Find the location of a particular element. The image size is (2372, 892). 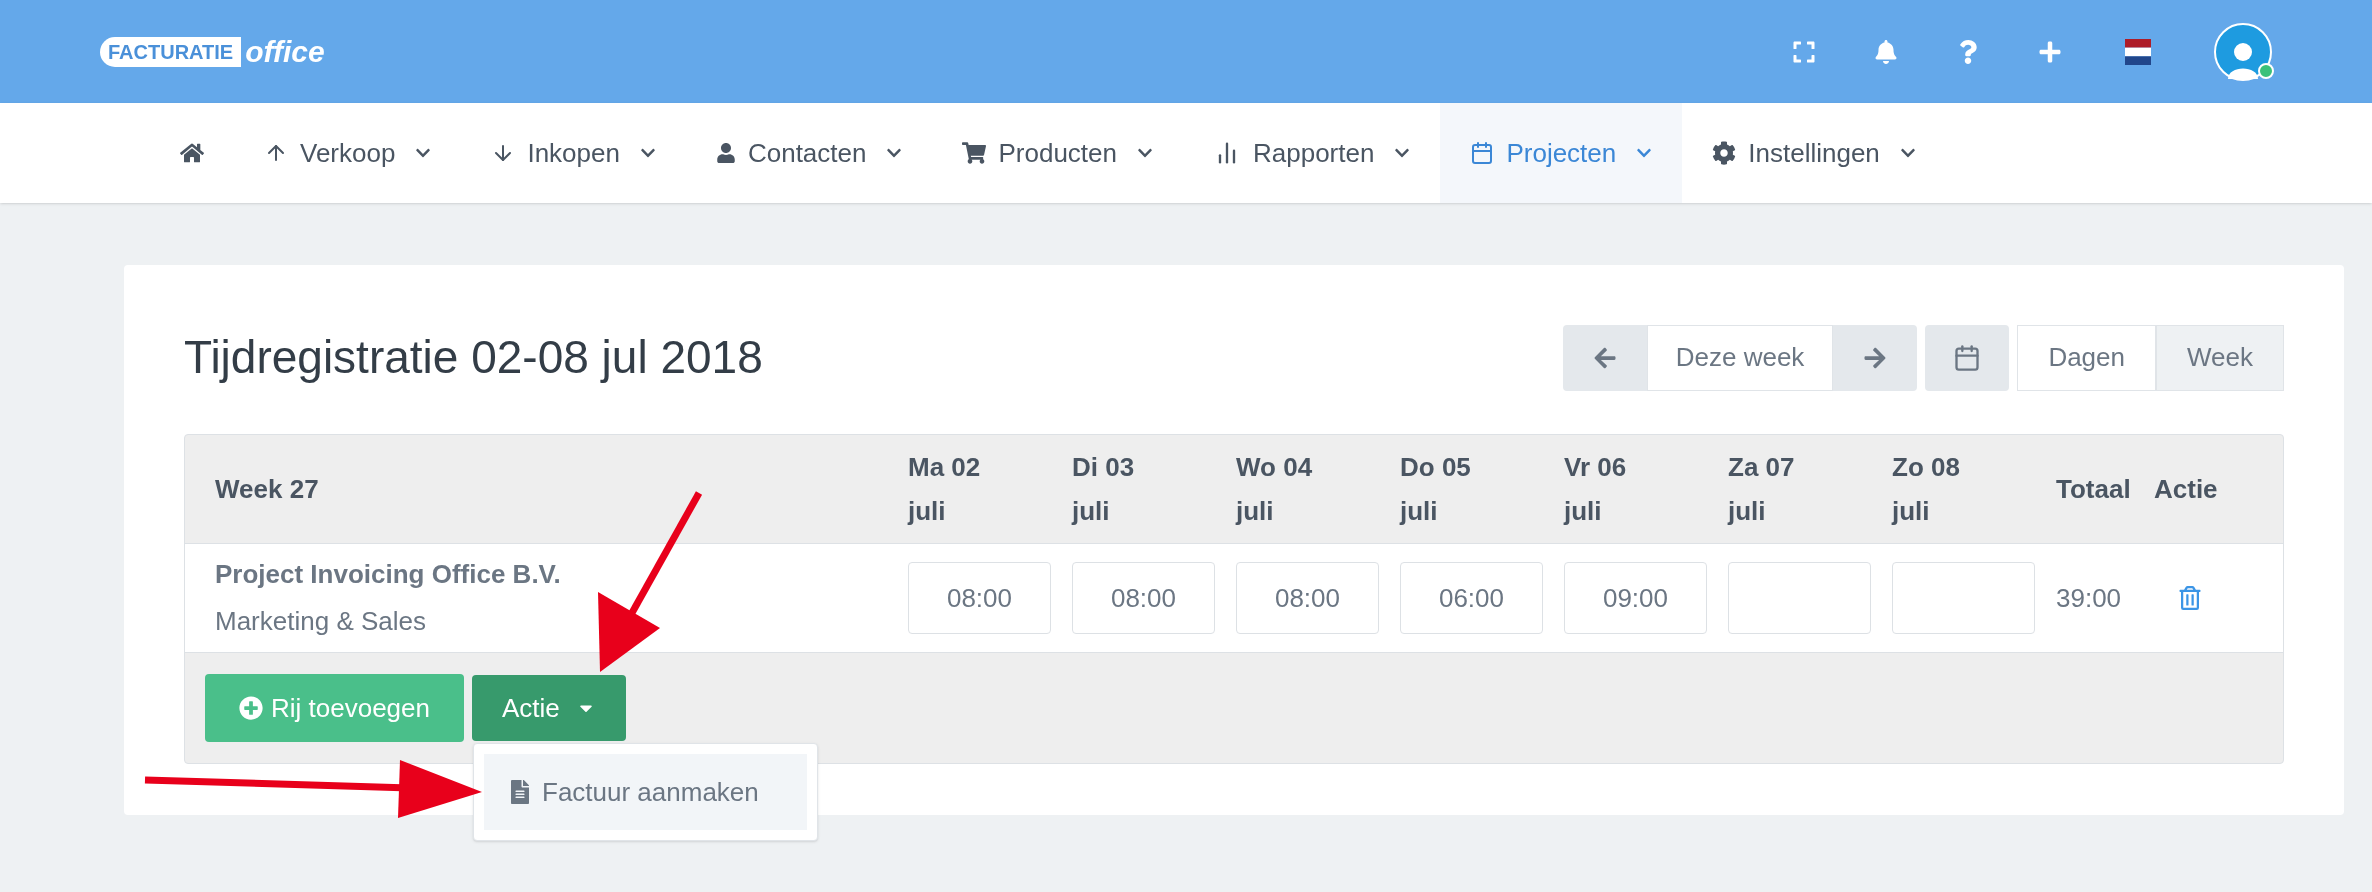

nav-item: Instellingen is located at coordinates (1814, 153).